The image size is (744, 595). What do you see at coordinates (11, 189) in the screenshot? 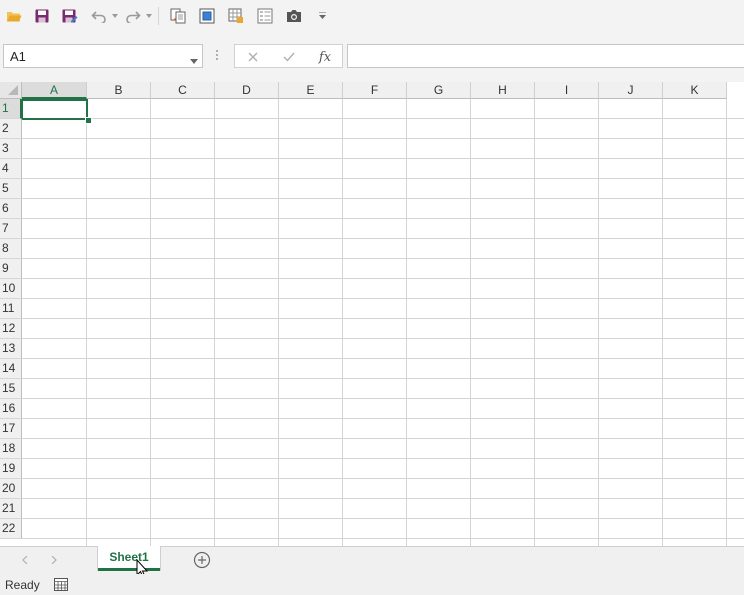
I see `row-header-5: 5` at bounding box center [11, 189].